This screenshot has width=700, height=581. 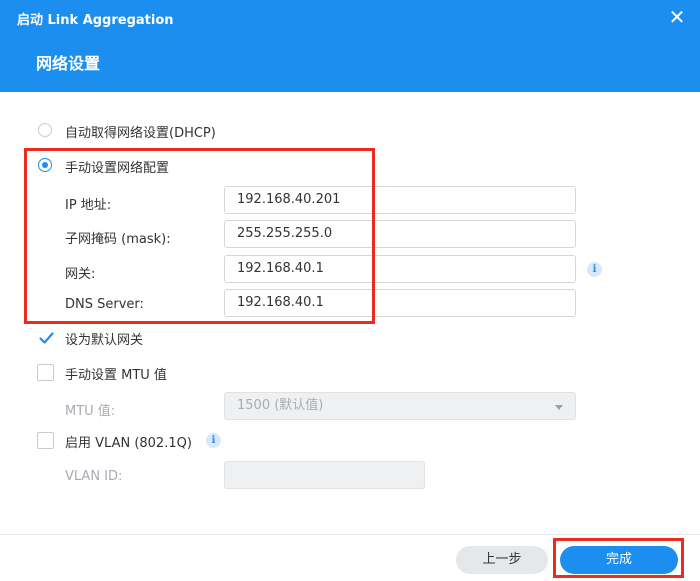 What do you see at coordinates (350, 557) in the screenshot?
I see `dialog-footer: 上一步 完成` at bounding box center [350, 557].